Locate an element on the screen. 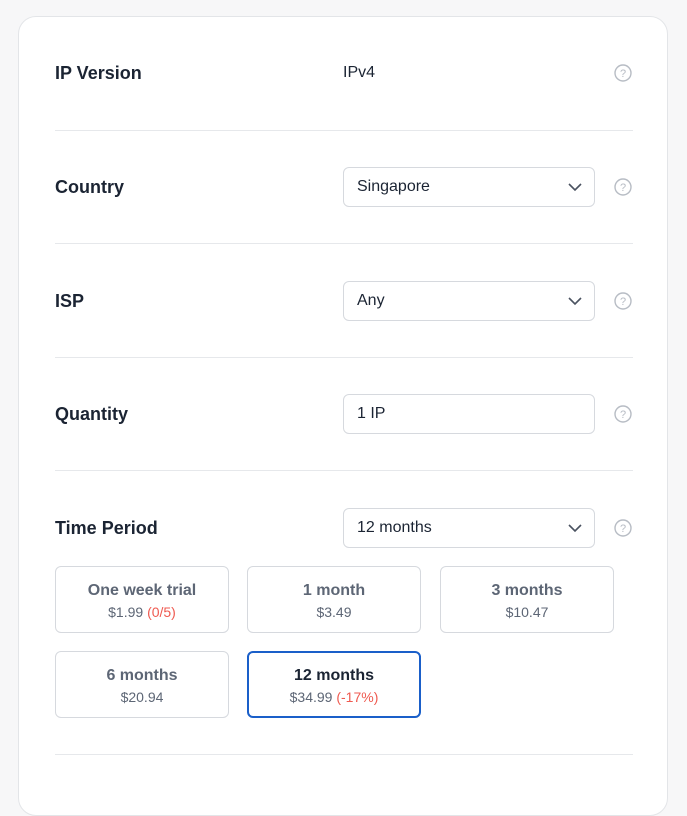 This screenshot has height=816, width=687. isp-label: ISP is located at coordinates (70, 301).